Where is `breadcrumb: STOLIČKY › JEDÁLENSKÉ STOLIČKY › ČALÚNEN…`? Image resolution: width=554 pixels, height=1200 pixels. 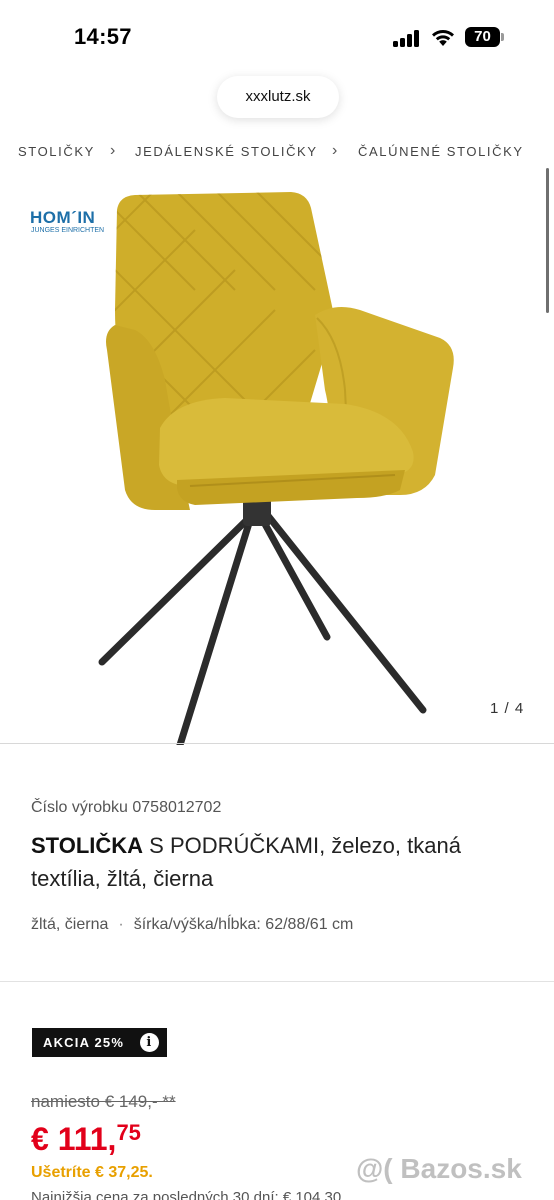
breadcrumb: STOLIČKY › JEDÁLENSKÉ STOLIČKY › ČALÚNEN… is located at coordinates (277, 152).